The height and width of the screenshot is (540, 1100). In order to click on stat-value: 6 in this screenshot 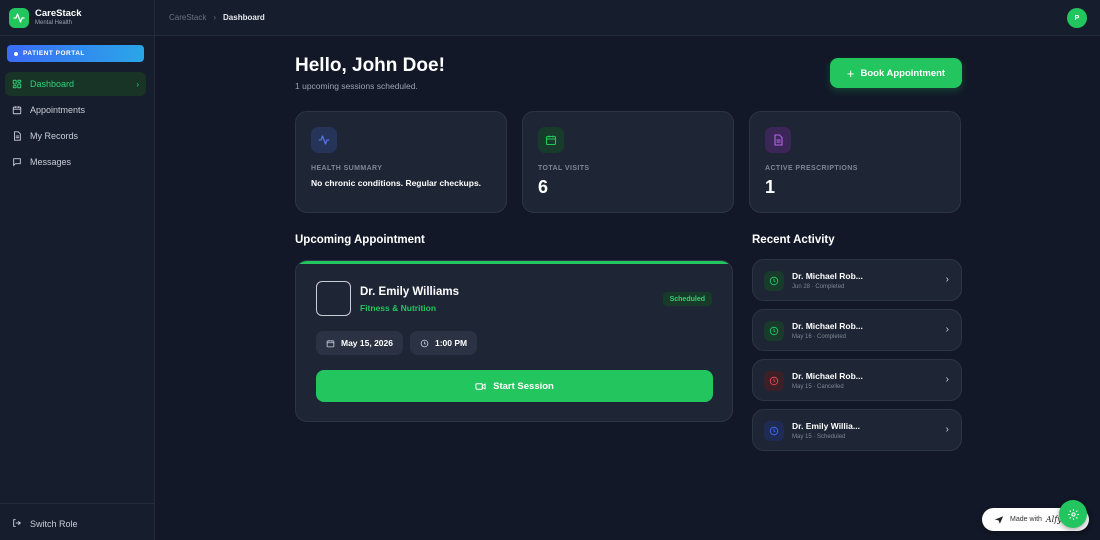, I will do `click(543, 187)`.